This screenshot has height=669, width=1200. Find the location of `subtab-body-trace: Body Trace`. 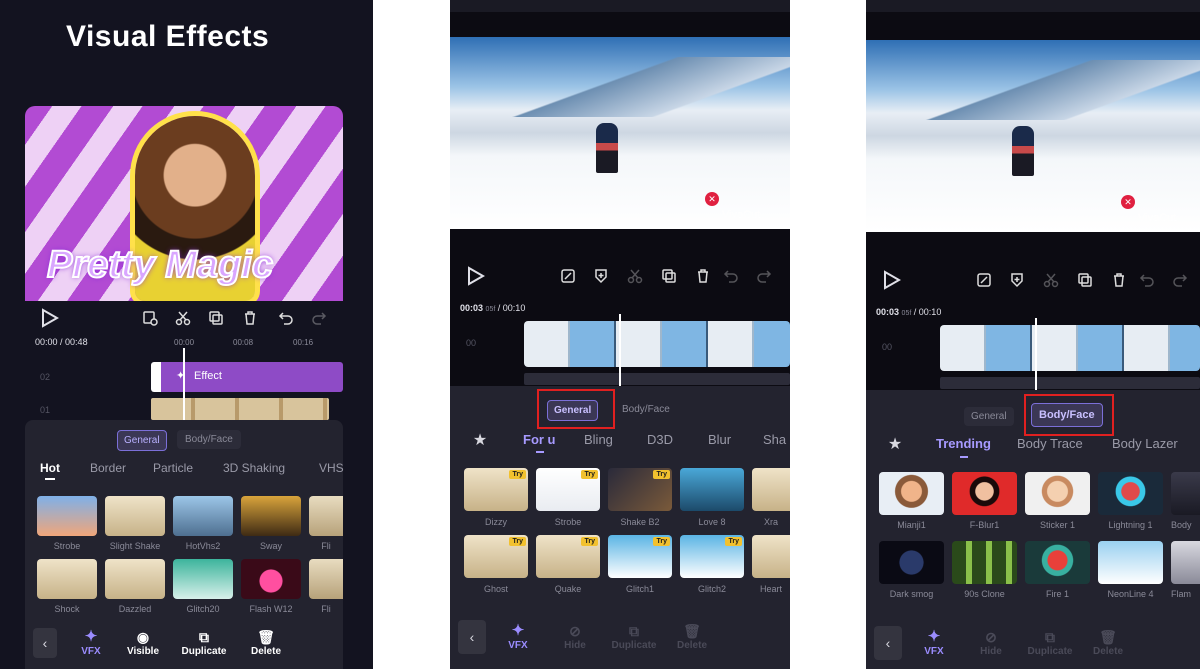

subtab-body-trace: Body Trace is located at coordinates (1050, 443).